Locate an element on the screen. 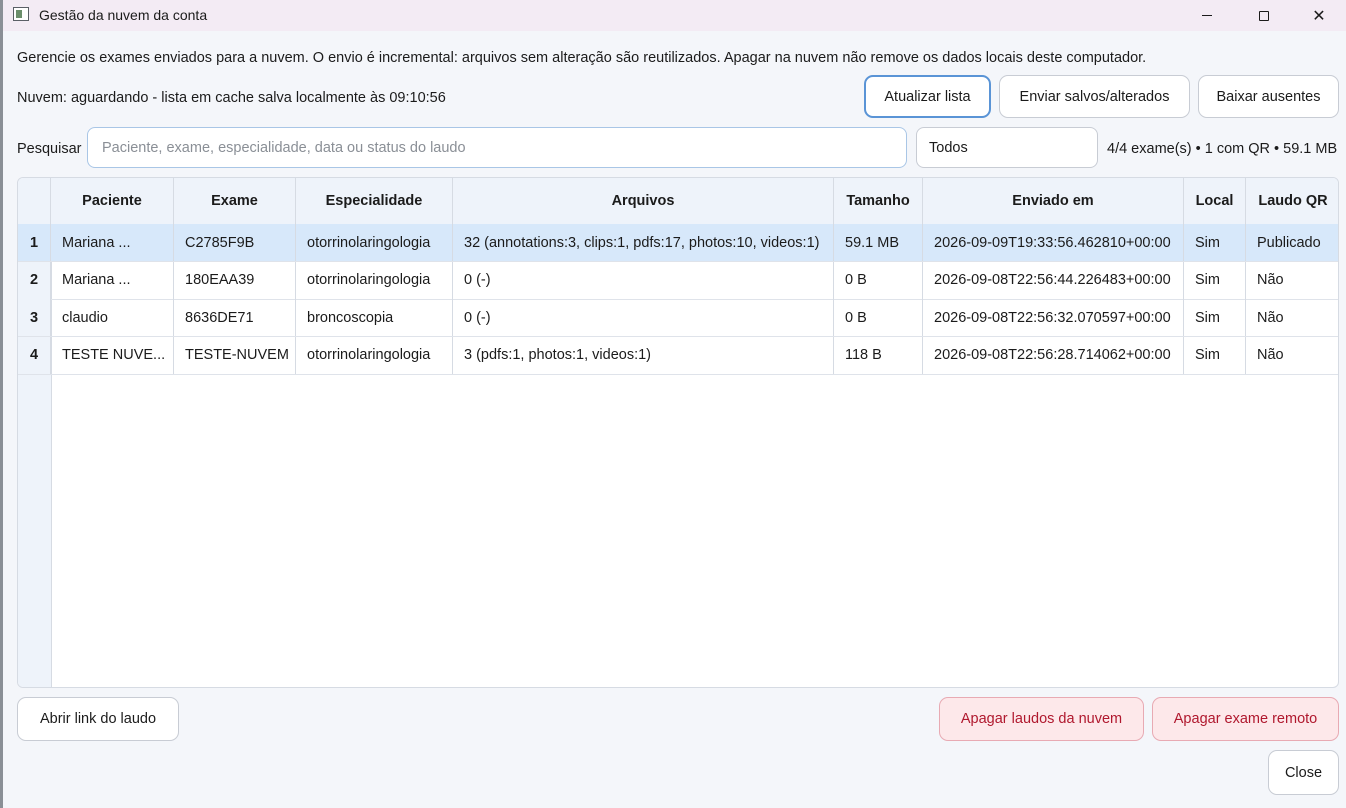  window-close-button: ✕ is located at coordinates (1319, 15).